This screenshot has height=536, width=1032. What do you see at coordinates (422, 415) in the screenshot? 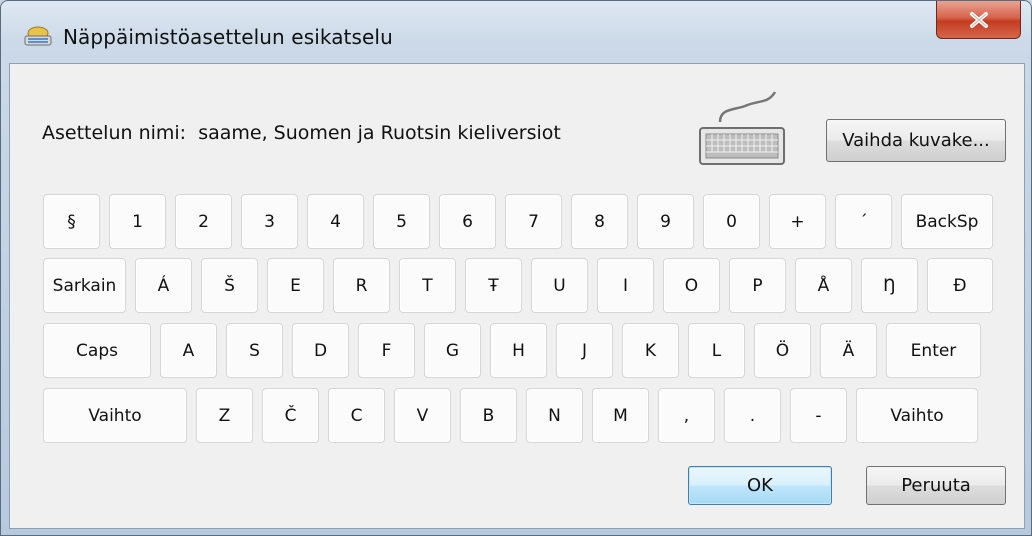
I see `key: V` at bounding box center [422, 415].